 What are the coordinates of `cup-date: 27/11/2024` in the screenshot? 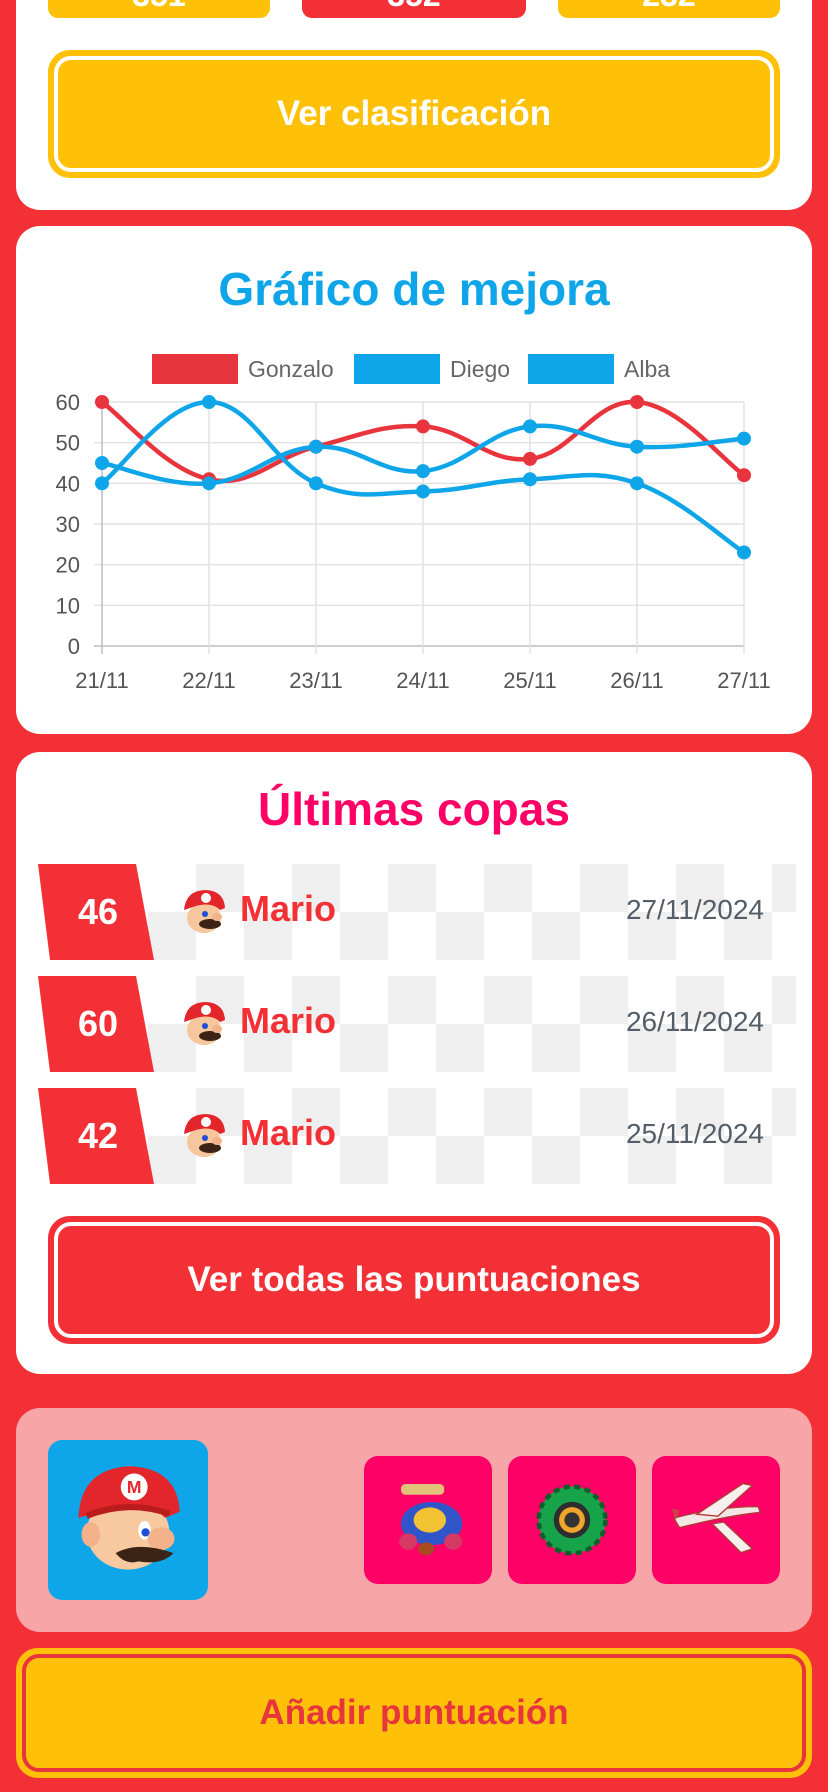 It's located at (694, 909).